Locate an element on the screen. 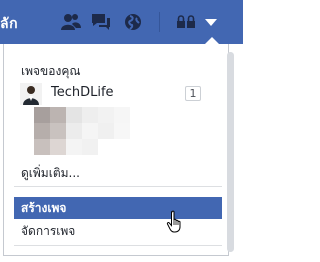 This screenshot has width=320, height=262. manage-pages-item: จัดการเพจ is located at coordinates (118, 231).